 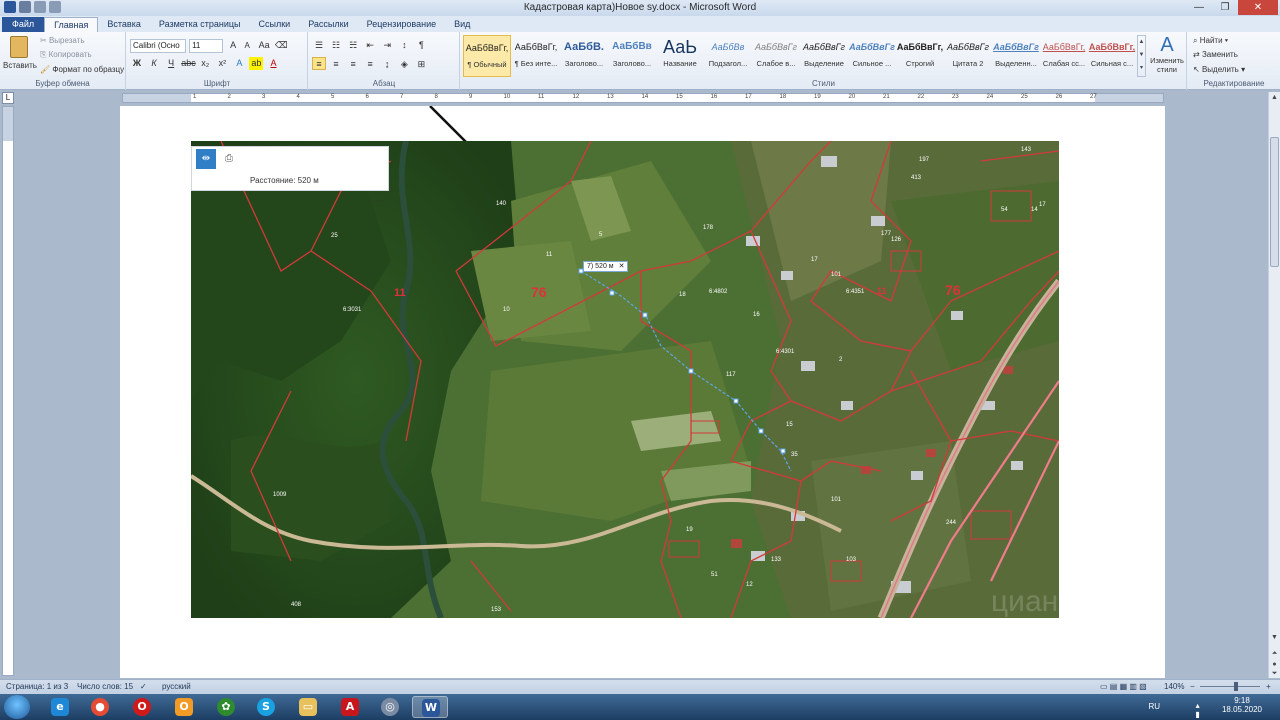 What do you see at coordinates (404, 45) in the screenshot?
I see `sort-icon: ↕` at bounding box center [404, 45].